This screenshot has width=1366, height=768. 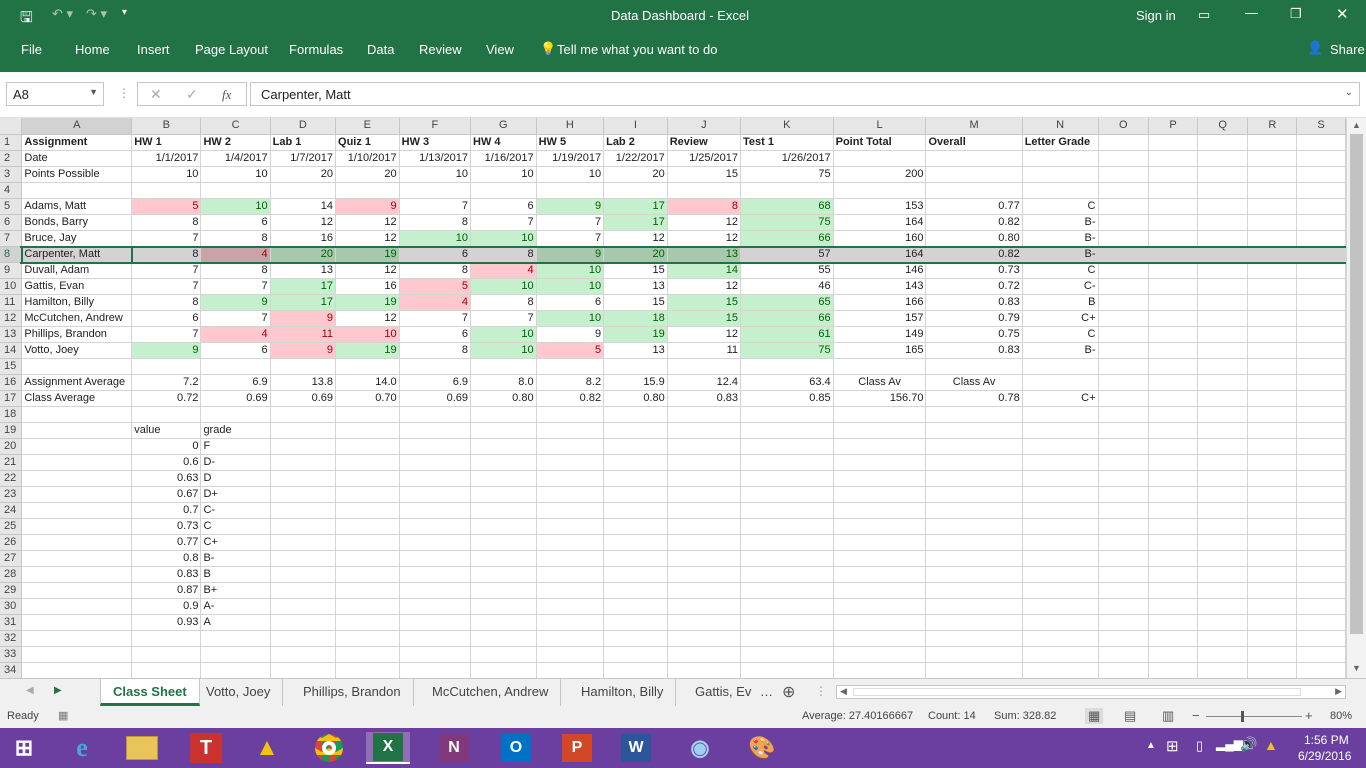 I want to click on cell-s7, so click(x=1321, y=238).